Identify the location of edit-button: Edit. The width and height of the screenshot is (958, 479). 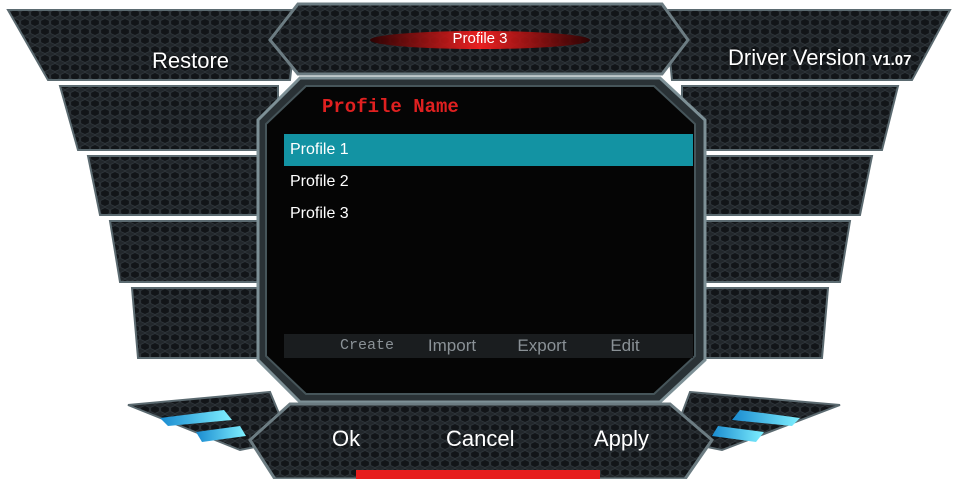
(625, 346).